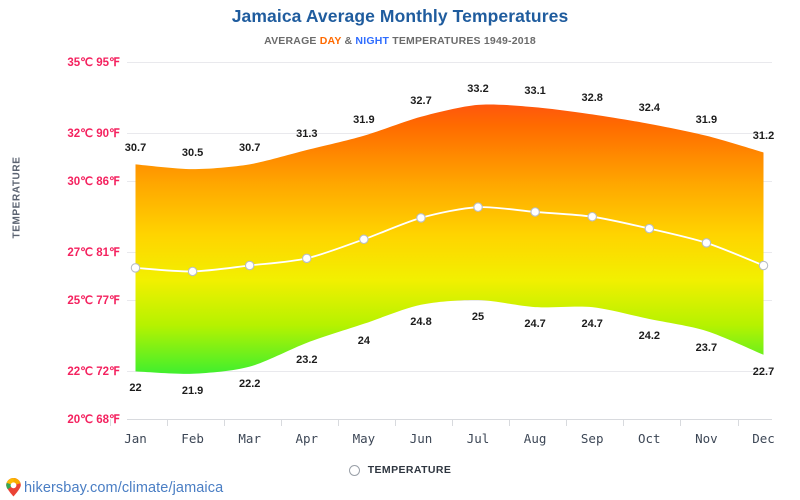  I want to click on subtitle-night-accent: NIGHT, so click(372, 41).